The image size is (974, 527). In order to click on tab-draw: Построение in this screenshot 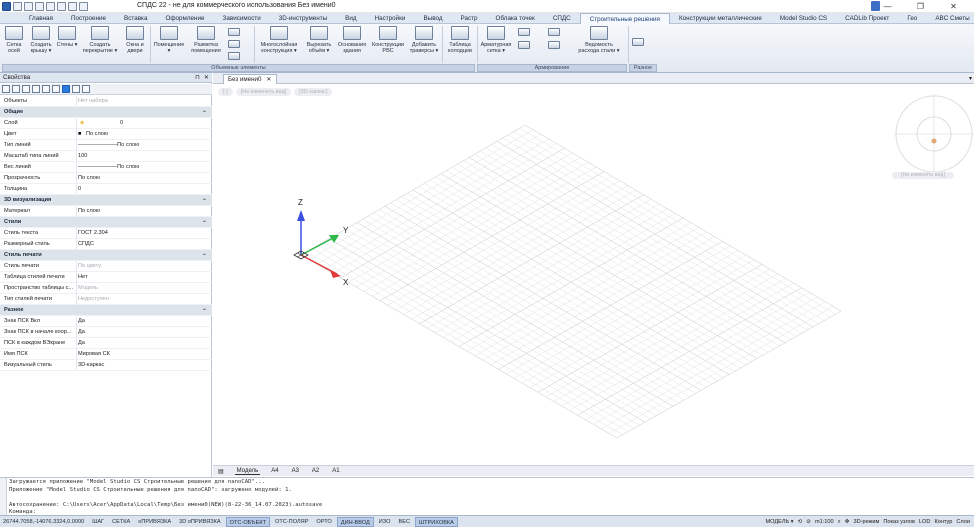, I will do `click(88, 18)`.